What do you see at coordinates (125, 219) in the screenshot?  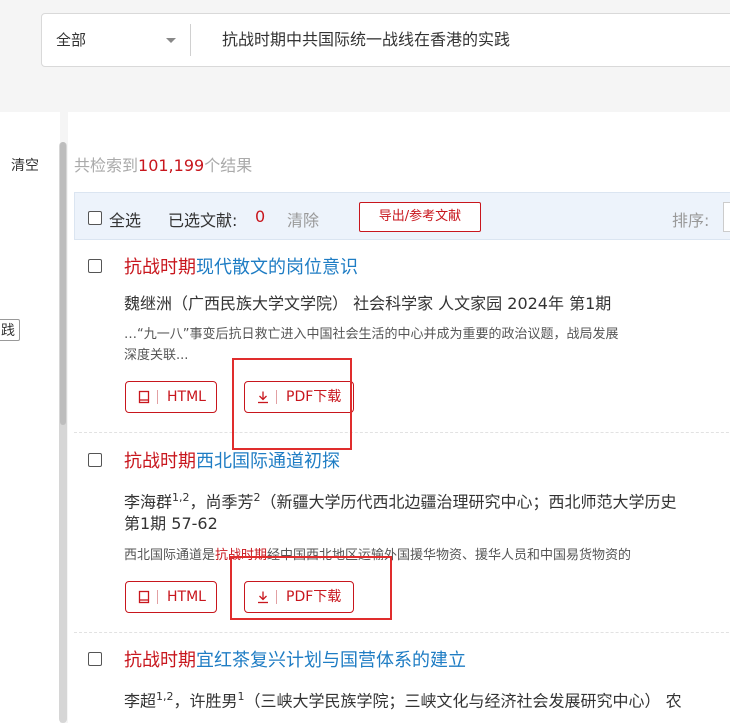 I see `select-all-label: 全选` at bounding box center [125, 219].